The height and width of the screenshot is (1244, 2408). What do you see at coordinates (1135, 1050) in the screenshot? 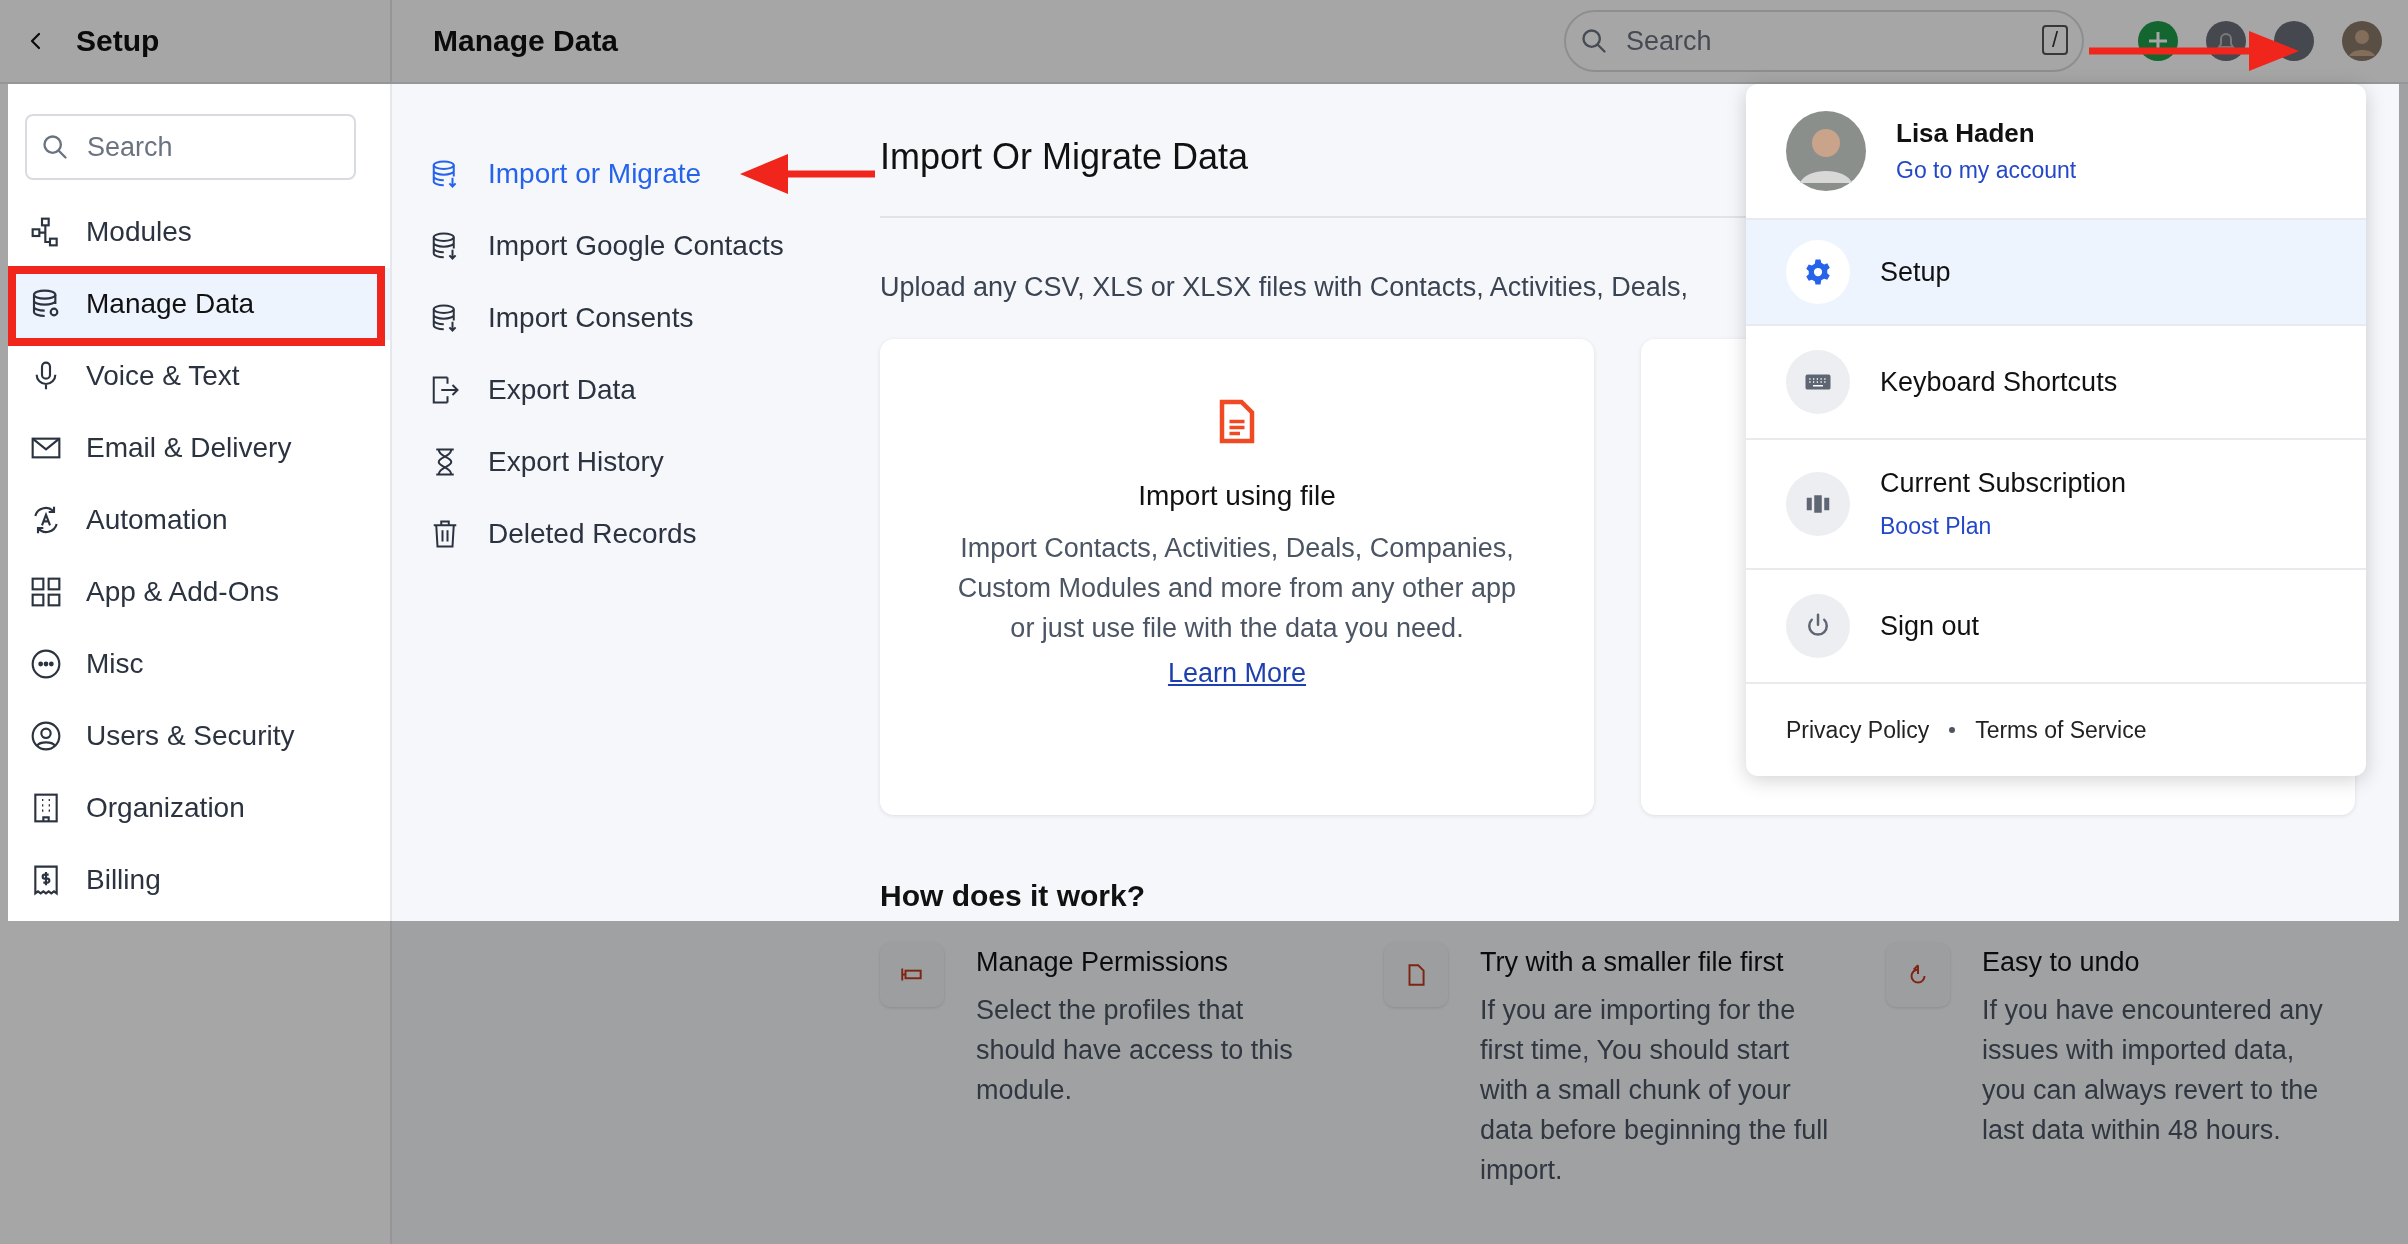
I see `step-text: Select the profiles that should have access to this module.` at bounding box center [1135, 1050].